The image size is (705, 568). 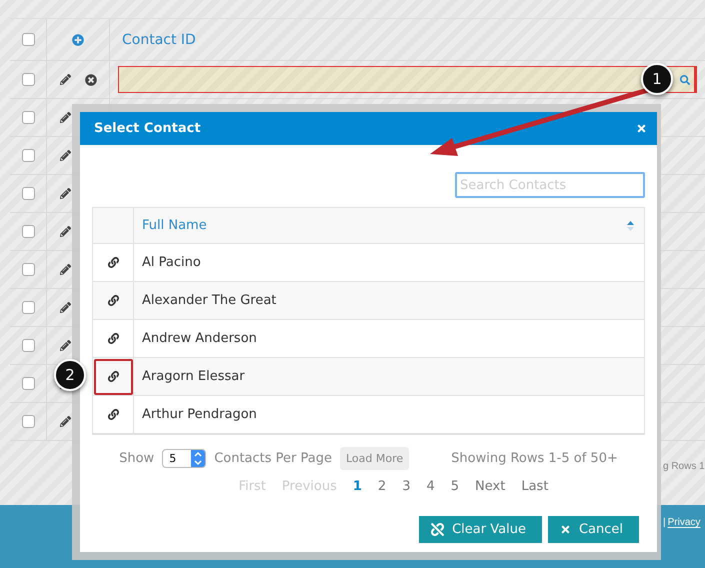 What do you see at coordinates (199, 414) in the screenshot?
I see `contact-name: Arthur Pendragon` at bounding box center [199, 414].